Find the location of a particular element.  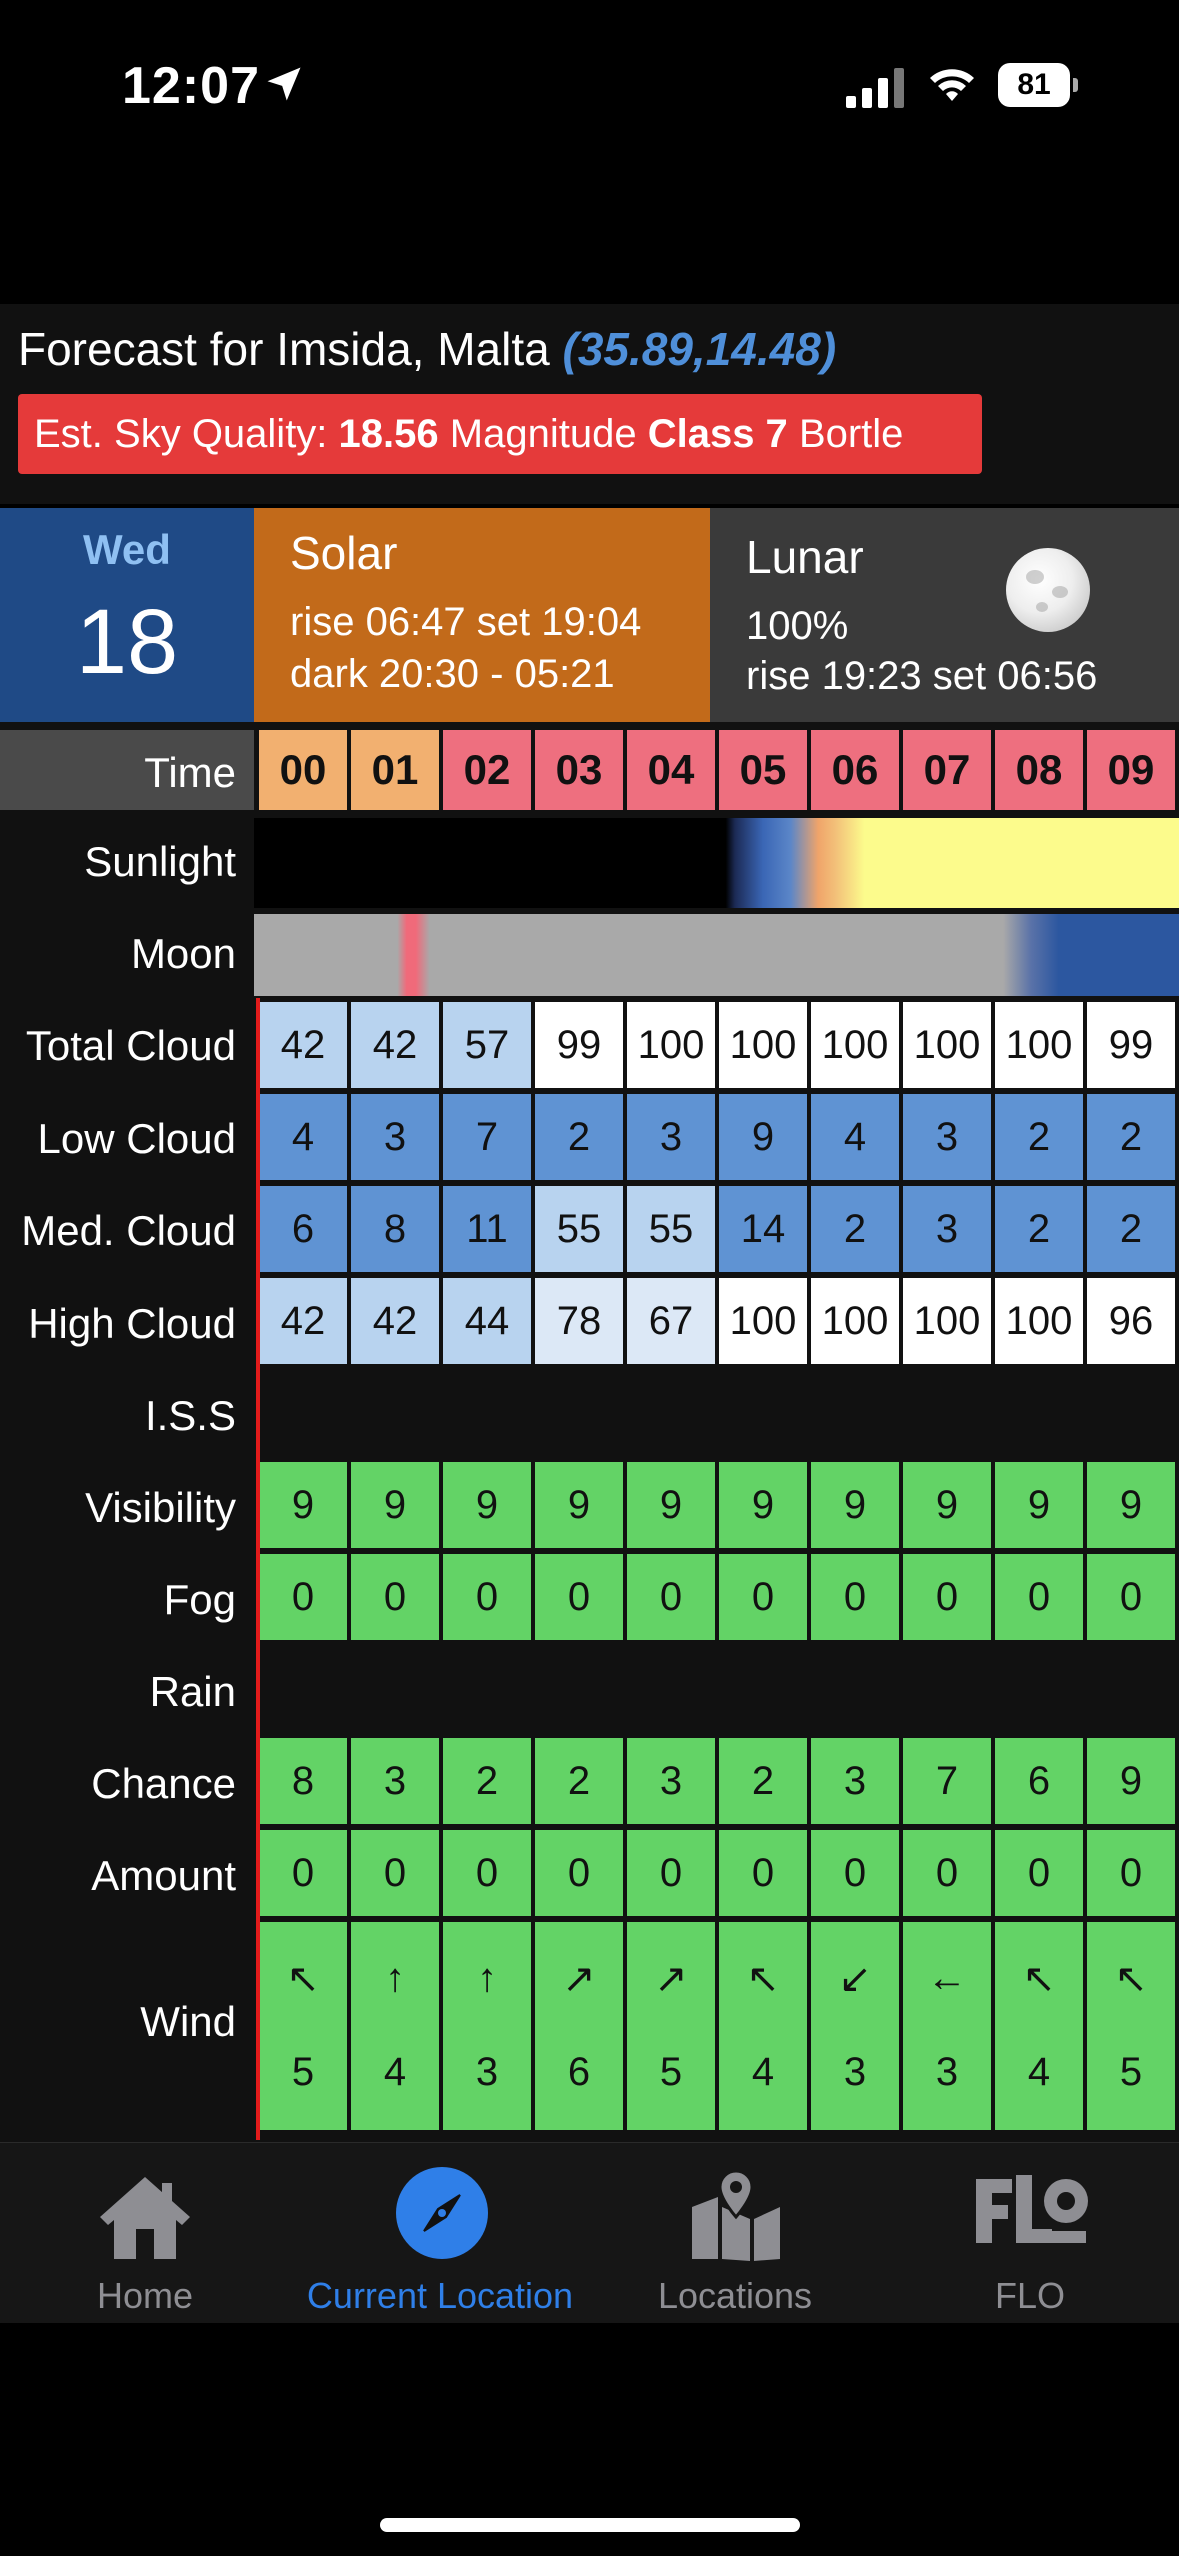

hour-cell: 04 is located at coordinates (671, 770).